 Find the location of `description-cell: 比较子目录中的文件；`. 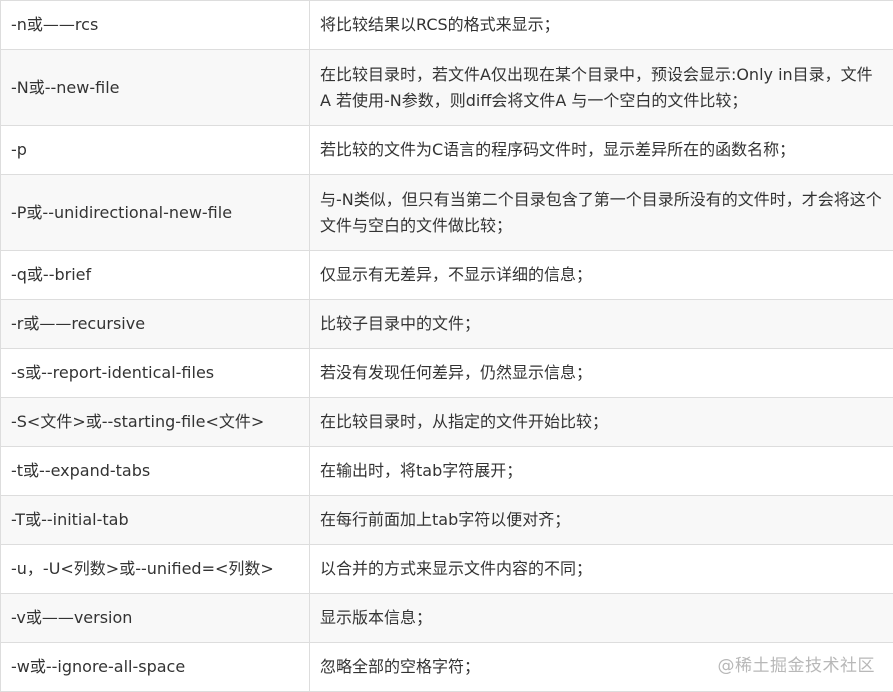

description-cell: 比较子目录中的文件； is located at coordinates (601, 324).